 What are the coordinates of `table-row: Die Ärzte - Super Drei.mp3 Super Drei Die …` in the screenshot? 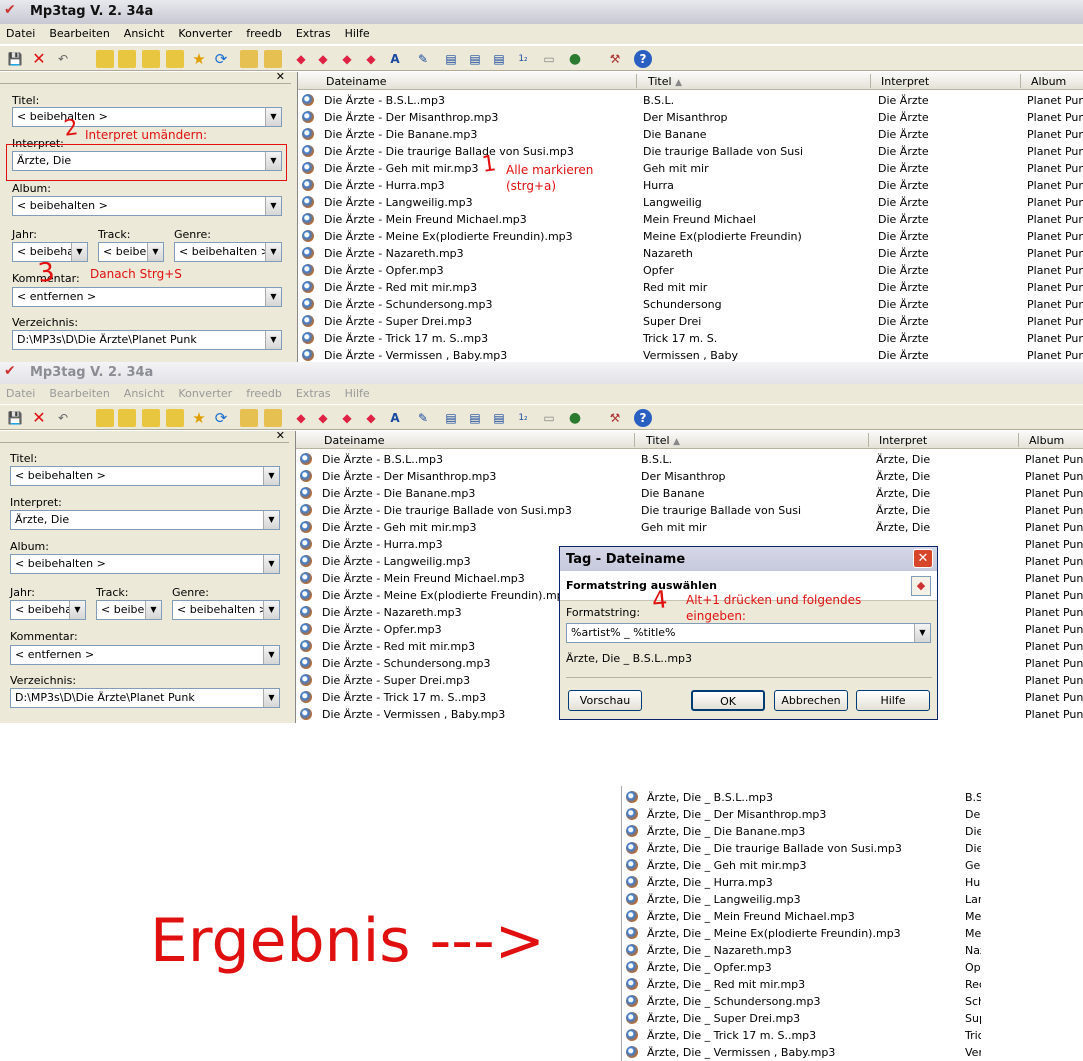 It's located at (690, 321).